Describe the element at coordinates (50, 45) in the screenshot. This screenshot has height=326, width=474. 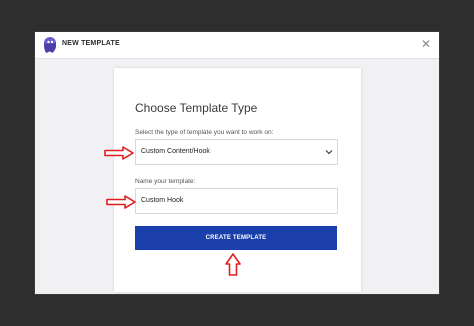
I see `ghost-logo-icon` at that location.